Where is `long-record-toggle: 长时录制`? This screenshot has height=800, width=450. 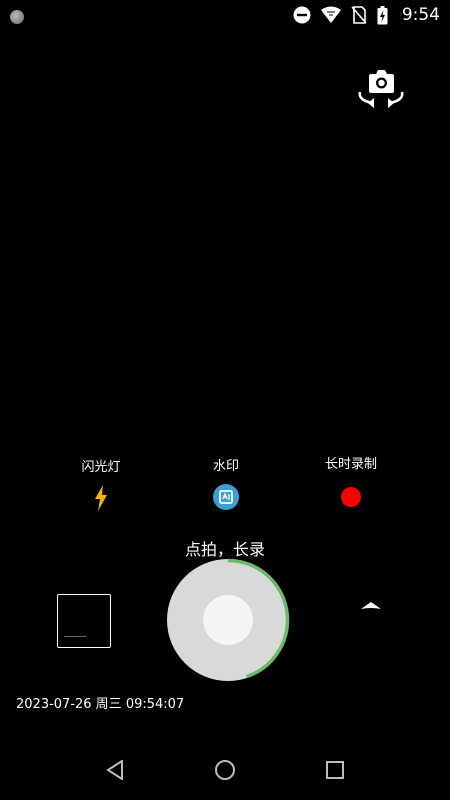 long-record-toggle: 长时录制 is located at coordinates (351, 482).